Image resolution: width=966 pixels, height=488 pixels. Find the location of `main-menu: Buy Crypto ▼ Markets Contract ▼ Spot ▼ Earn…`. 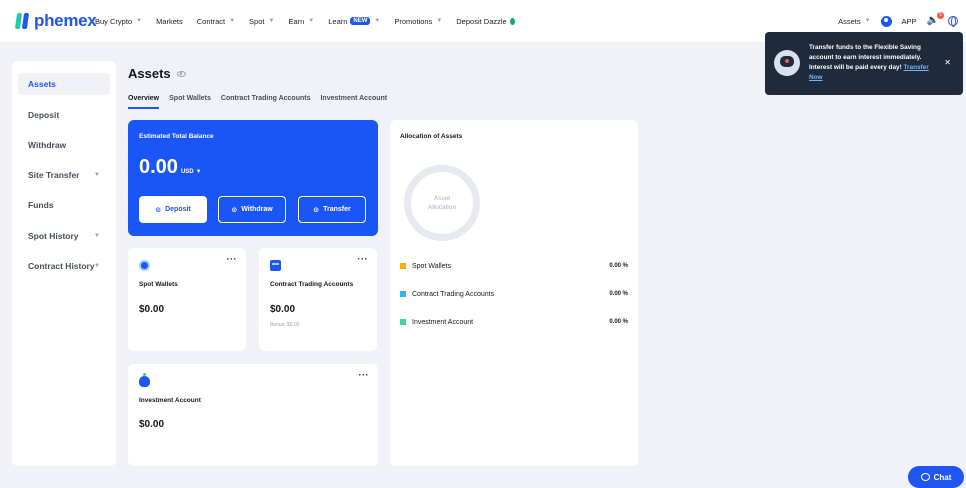

main-menu: Buy Crypto ▼ Markets Contract ▼ Spot ▼ Earn… is located at coordinates (312, 21).